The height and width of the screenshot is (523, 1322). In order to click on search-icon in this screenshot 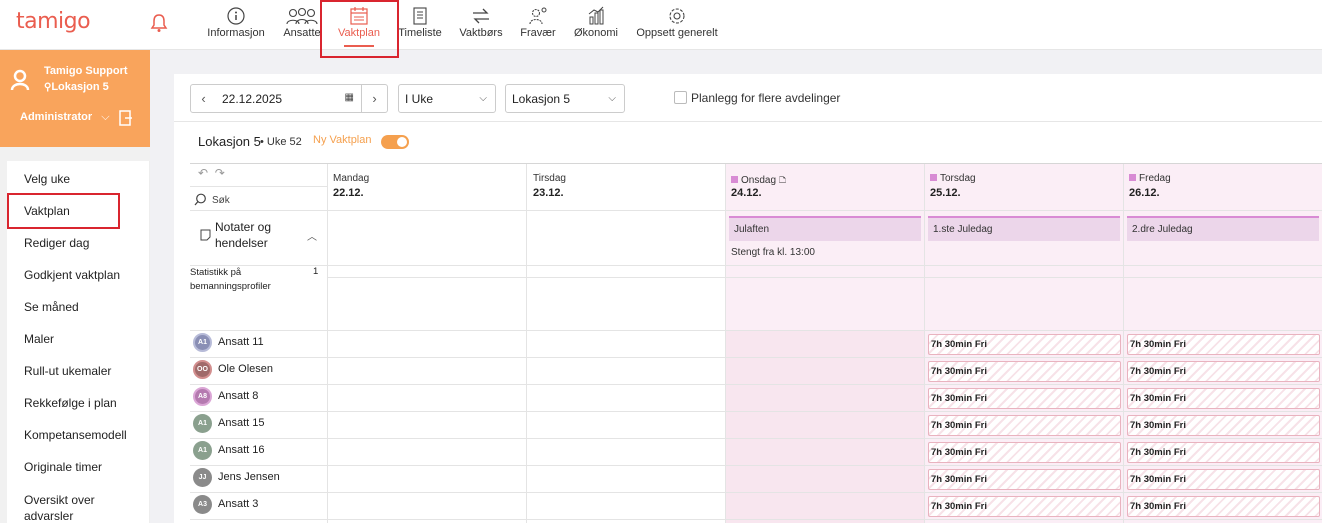, I will do `click(200, 199)`.